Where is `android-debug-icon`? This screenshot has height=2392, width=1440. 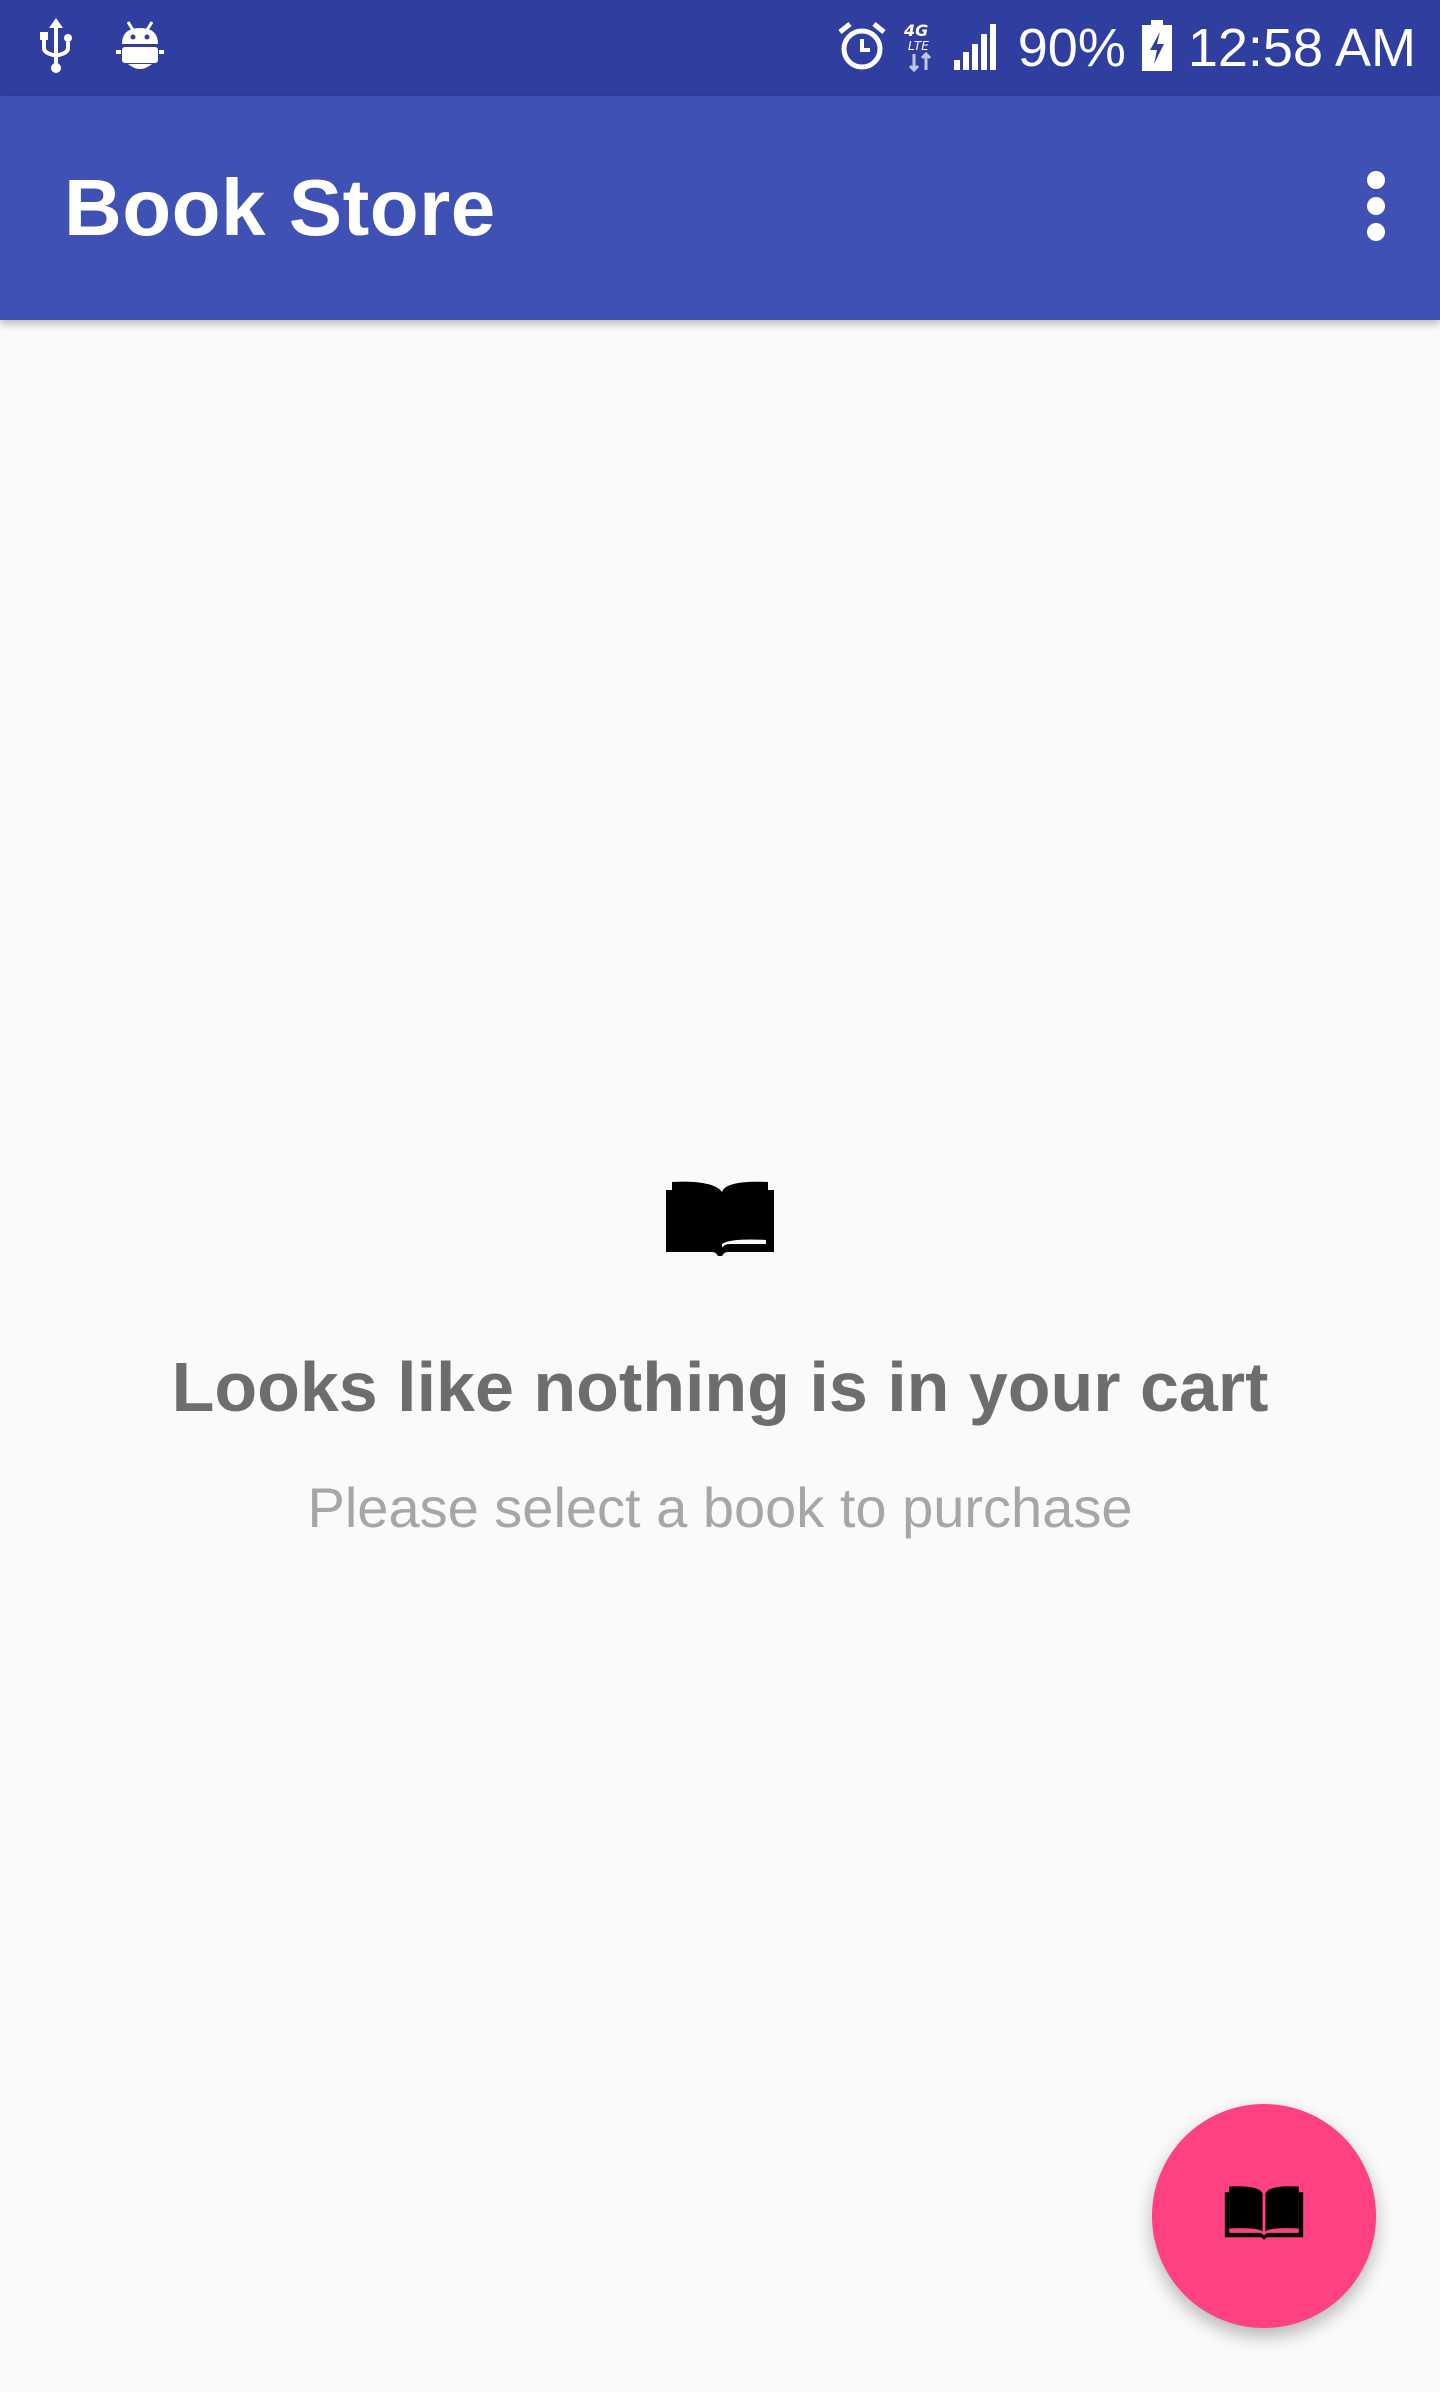 android-debug-icon is located at coordinates (140, 48).